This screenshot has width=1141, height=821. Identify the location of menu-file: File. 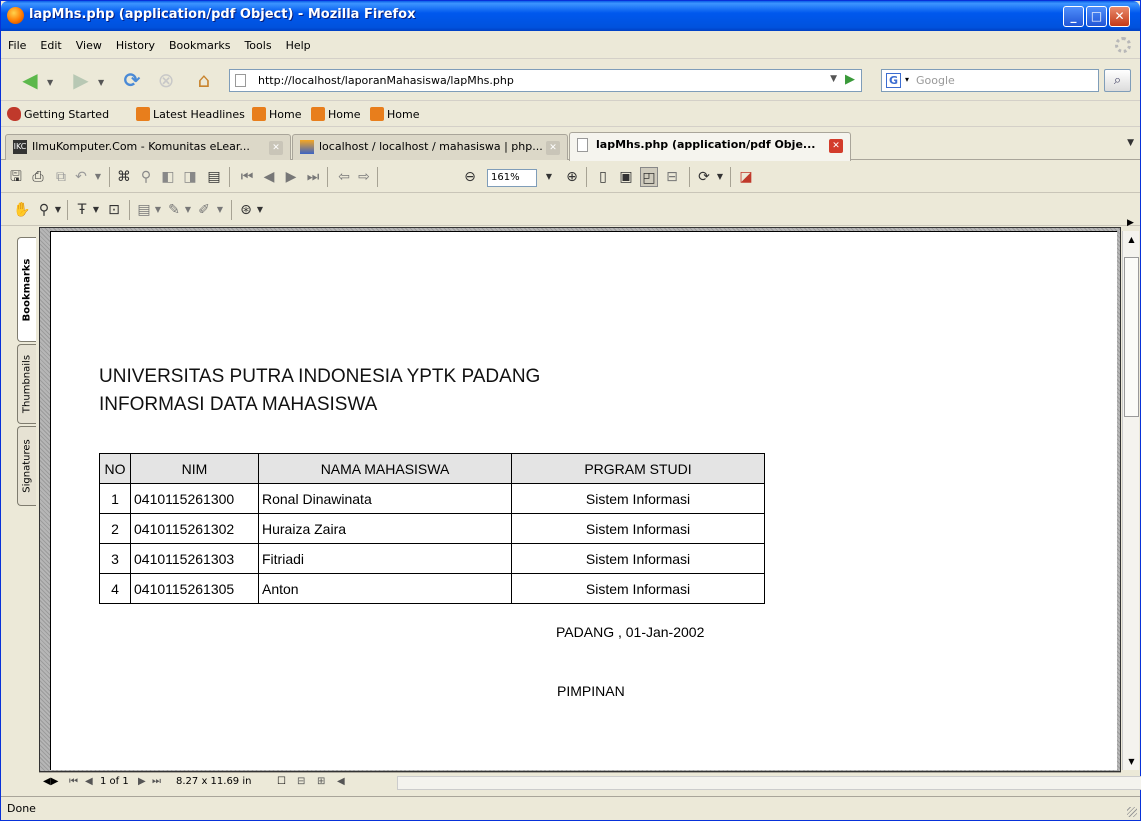
(17, 45).